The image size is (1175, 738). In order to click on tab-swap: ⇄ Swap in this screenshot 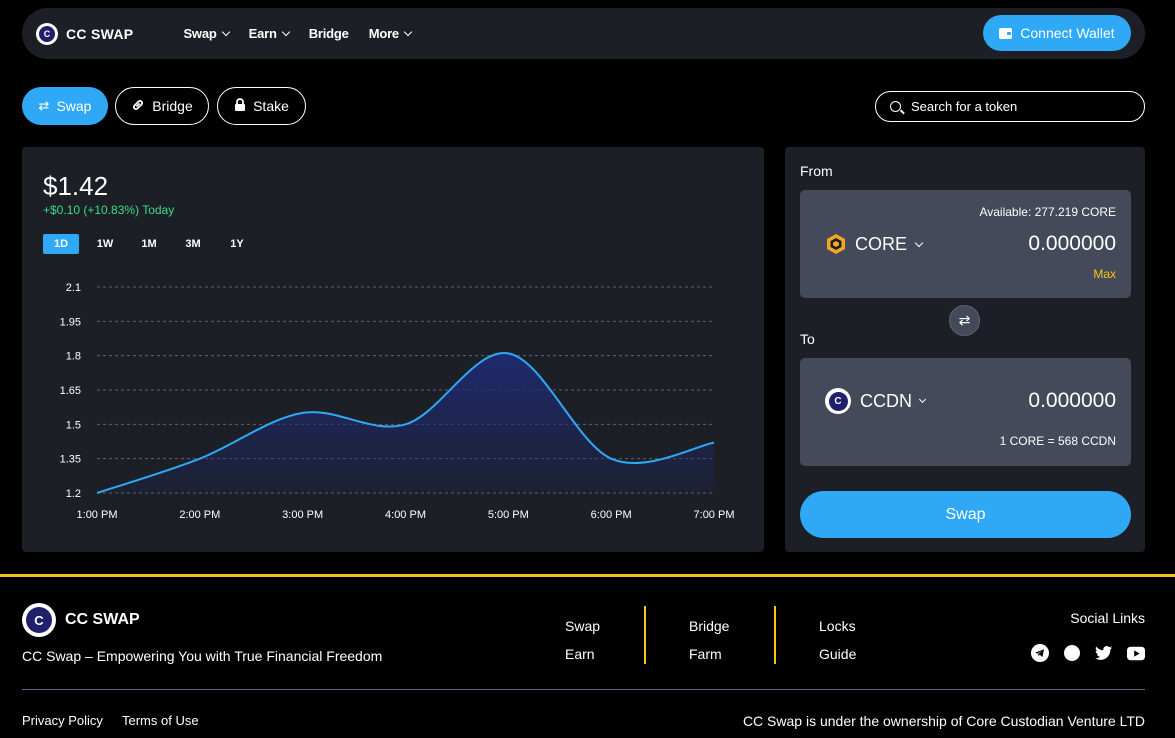, I will do `click(65, 106)`.